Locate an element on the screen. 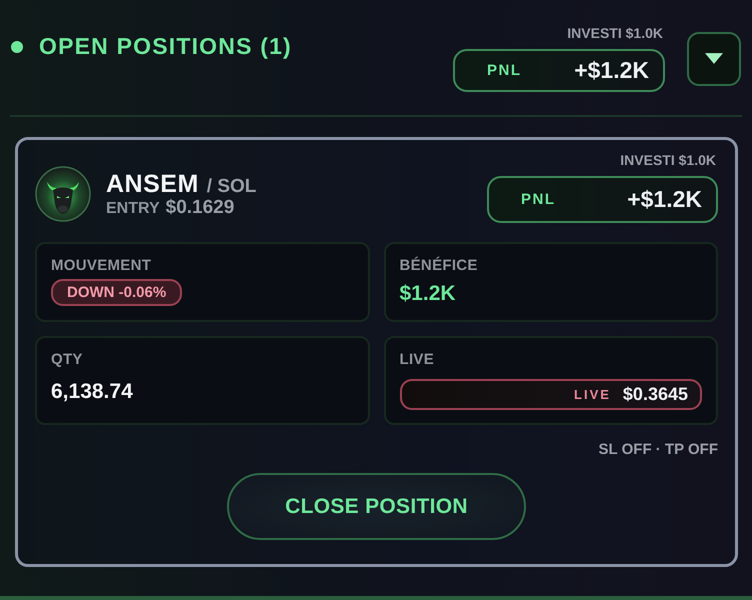 The image size is (752, 600). caret-icon is located at coordinates (714, 58).